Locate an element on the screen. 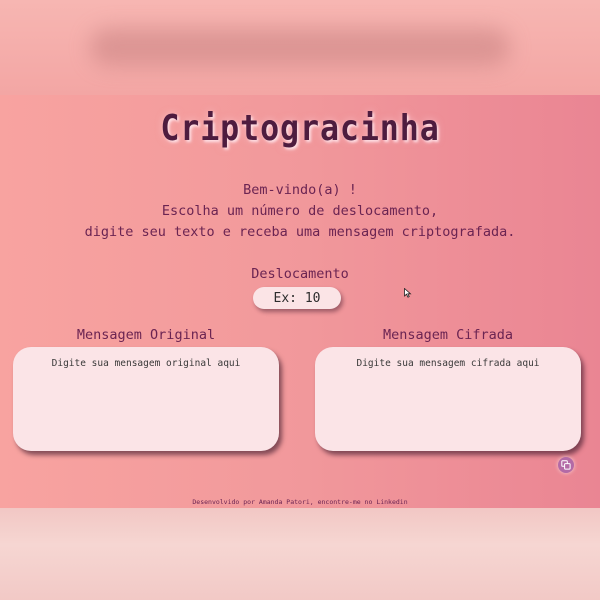 This screenshot has width=600, height=600. page-title: Criptogracinha is located at coordinates (300, 128).